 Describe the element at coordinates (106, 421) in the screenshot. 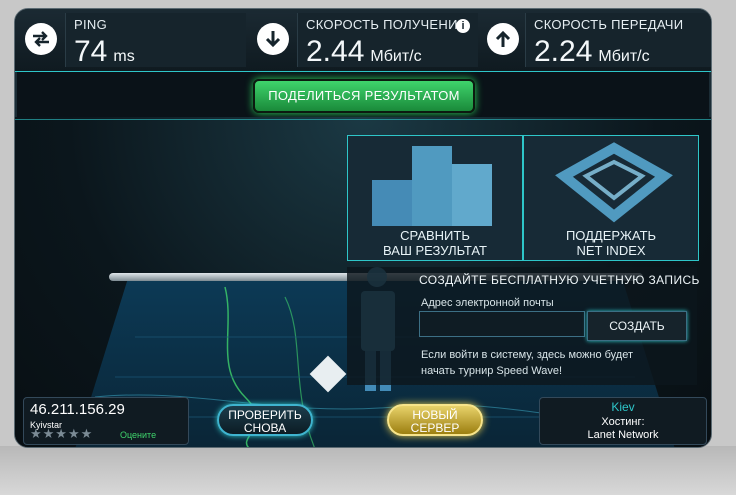

I see `connection-info: 46.211.156.29 Kyivstar ★★★★★ Оцените` at that location.